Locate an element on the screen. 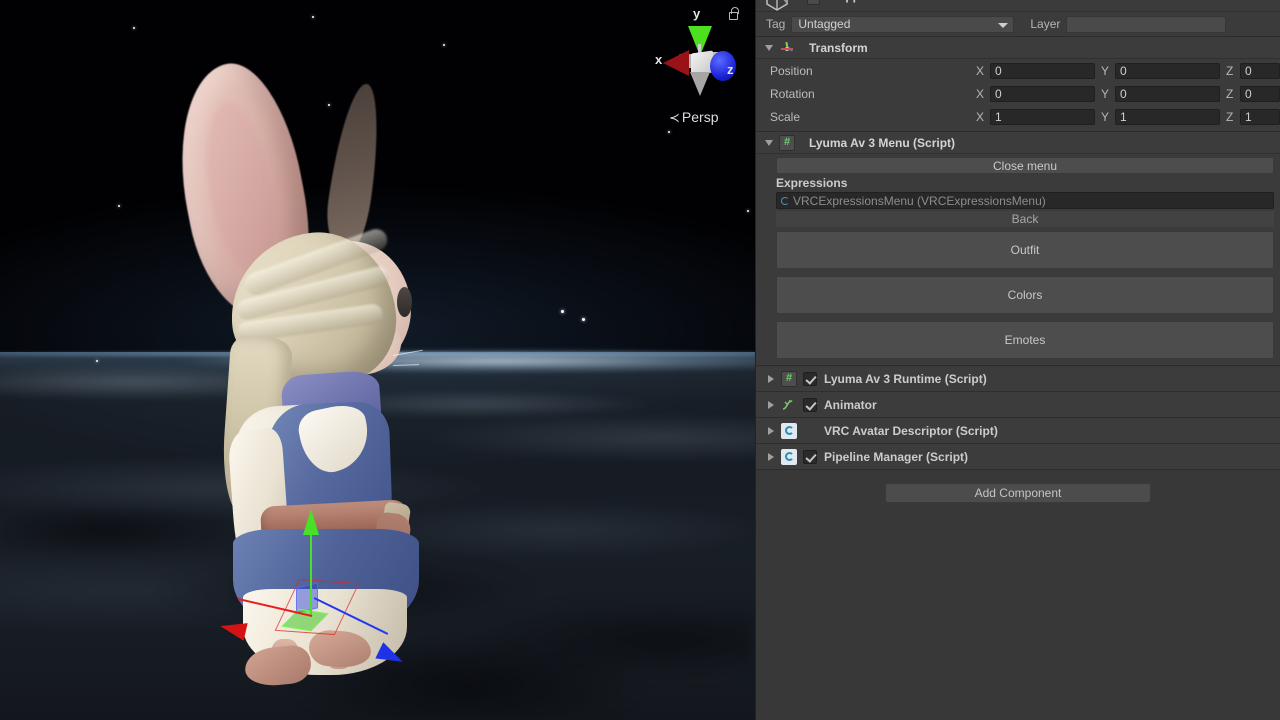 The width and height of the screenshot is (1280, 720). expressions-label: Expressions is located at coordinates (812, 183).